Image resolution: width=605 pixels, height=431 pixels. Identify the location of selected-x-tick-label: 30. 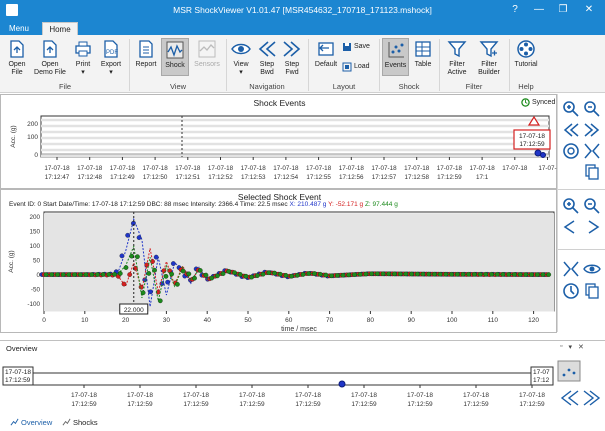
(167, 320).